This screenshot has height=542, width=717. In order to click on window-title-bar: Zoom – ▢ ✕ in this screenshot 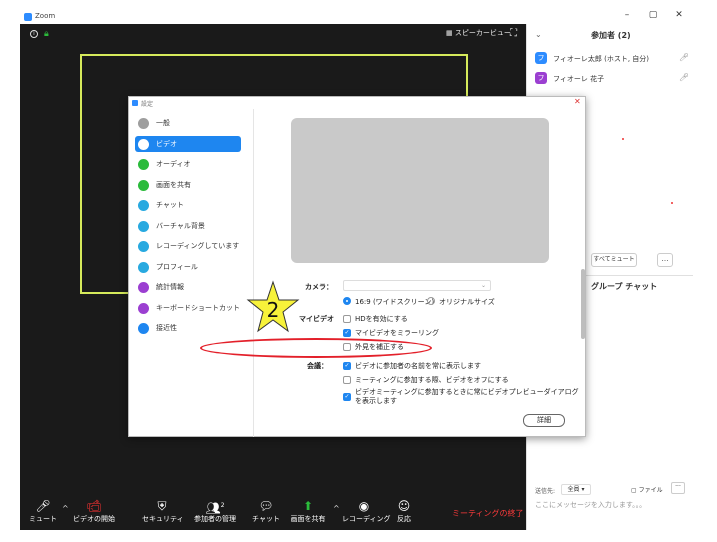, I will do `click(356, 17)`.